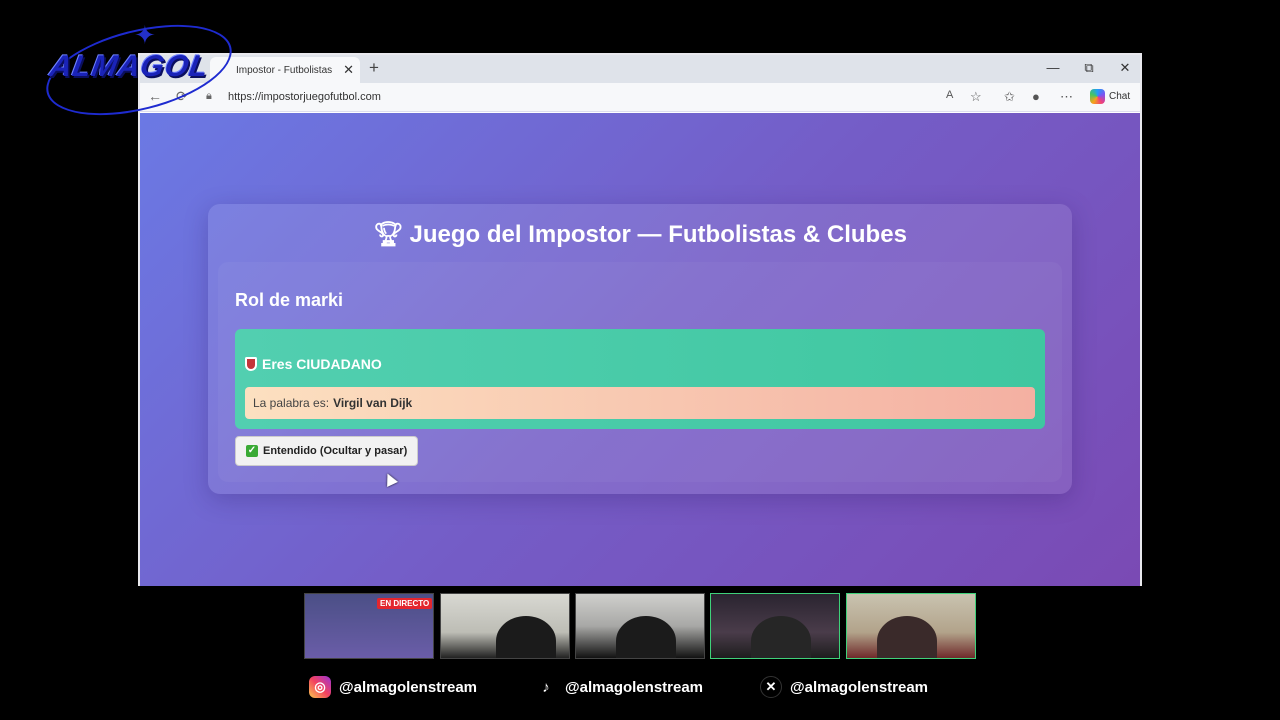 This screenshot has height=720, width=1280. What do you see at coordinates (546, 687) in the screenshot?
I see `tiktok-icon: ♪` at bounding box center [546, 687].